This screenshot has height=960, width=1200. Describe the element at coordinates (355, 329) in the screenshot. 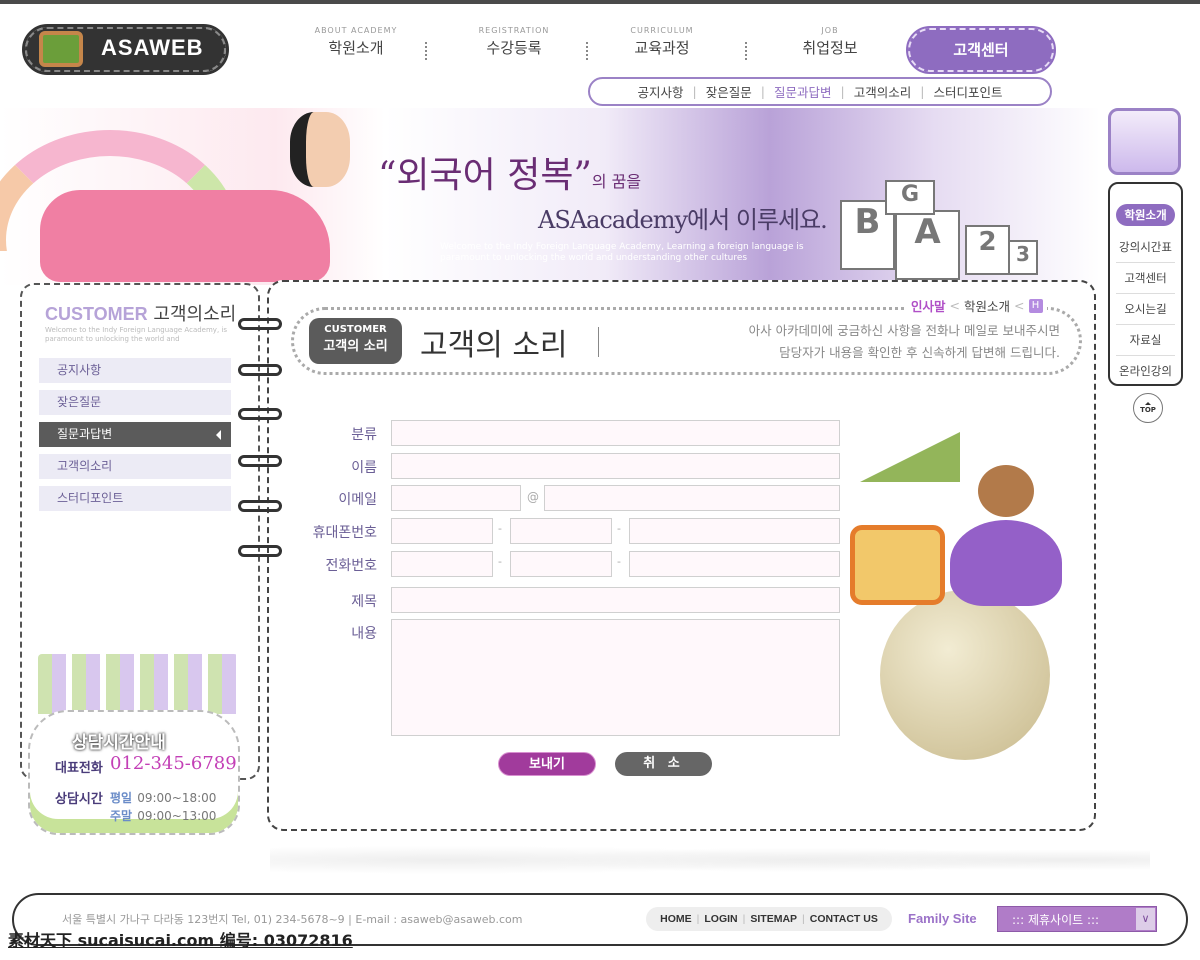

I see `badge-en: CUSTOMER` at that location.